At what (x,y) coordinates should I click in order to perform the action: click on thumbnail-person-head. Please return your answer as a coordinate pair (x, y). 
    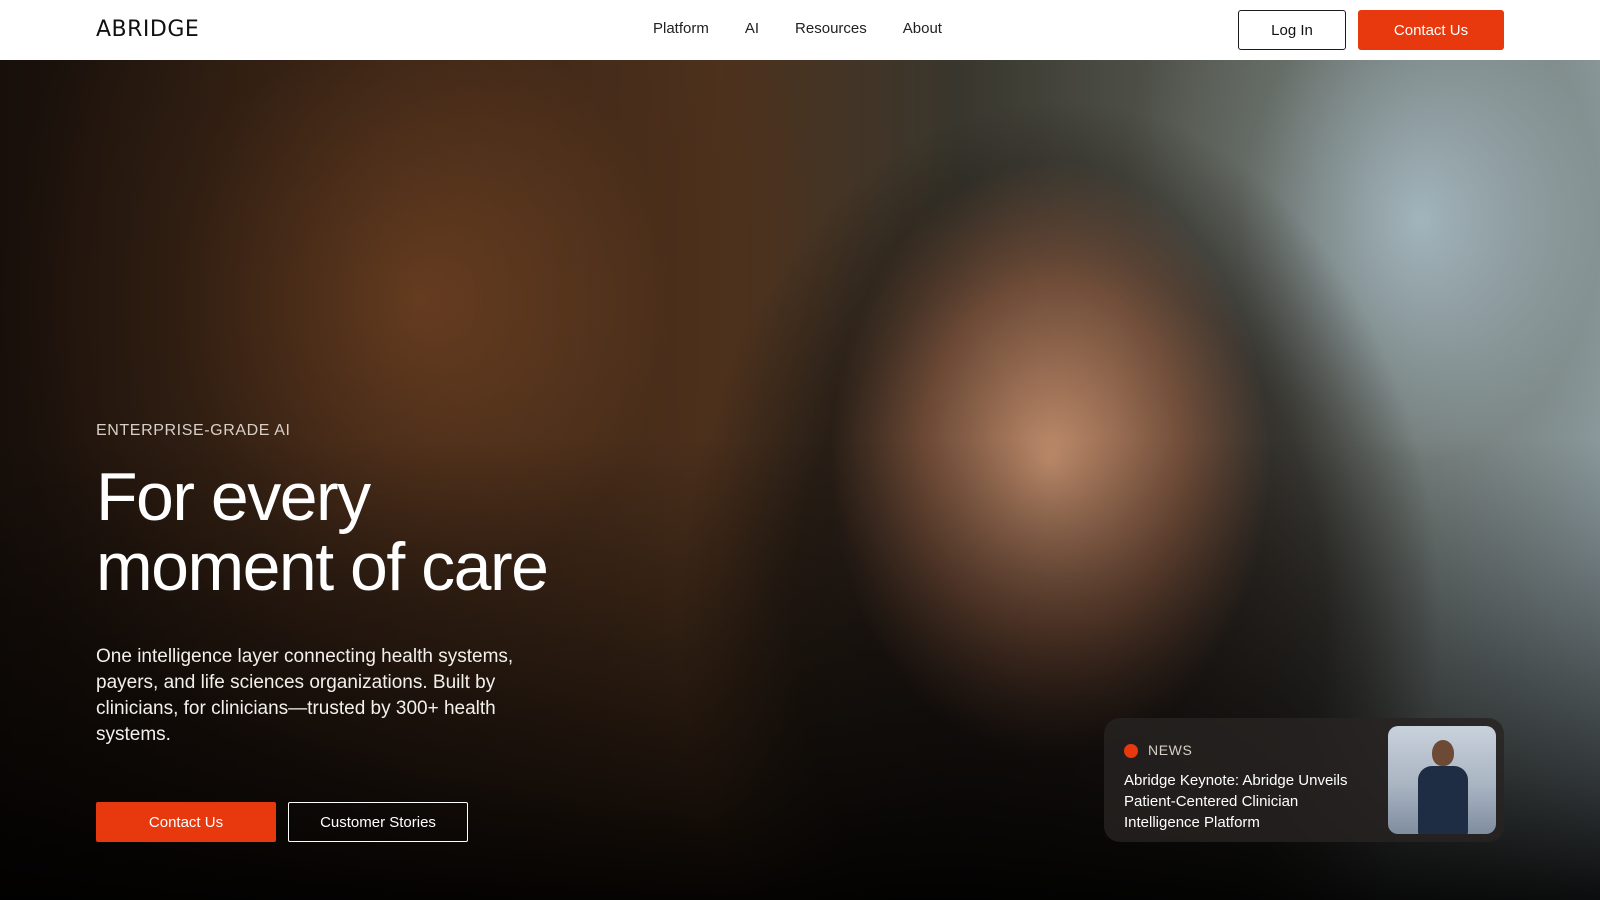
    Looking at the image, I should click on (1443, 753).